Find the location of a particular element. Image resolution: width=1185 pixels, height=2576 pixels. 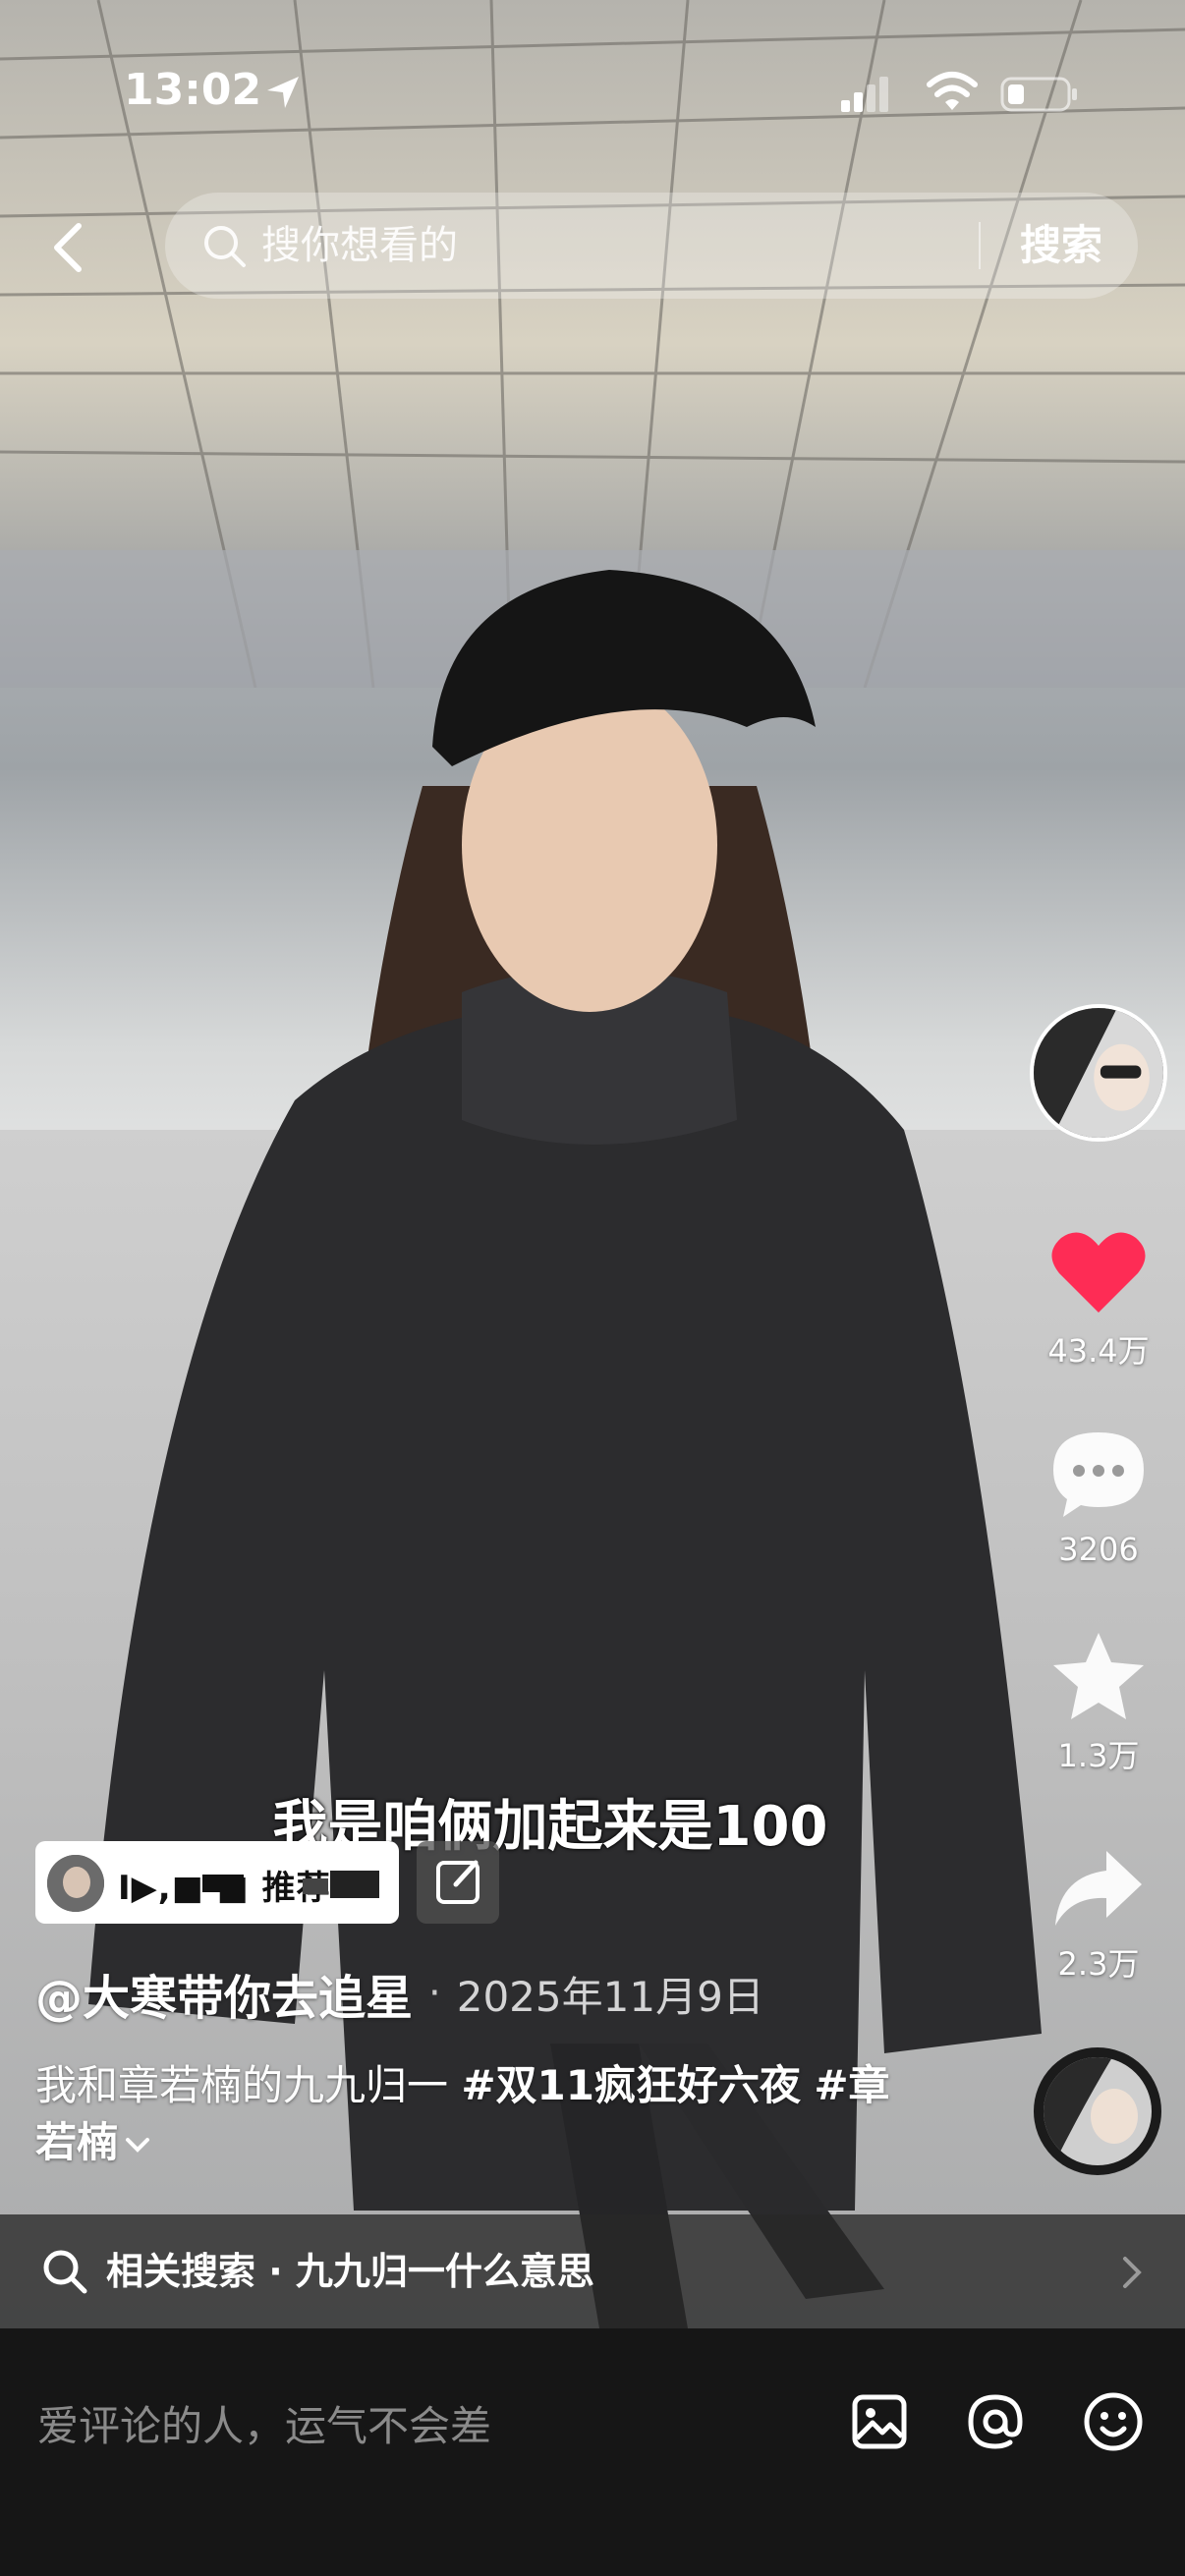

product-thumbnail is located at coordinates (76, 1883).